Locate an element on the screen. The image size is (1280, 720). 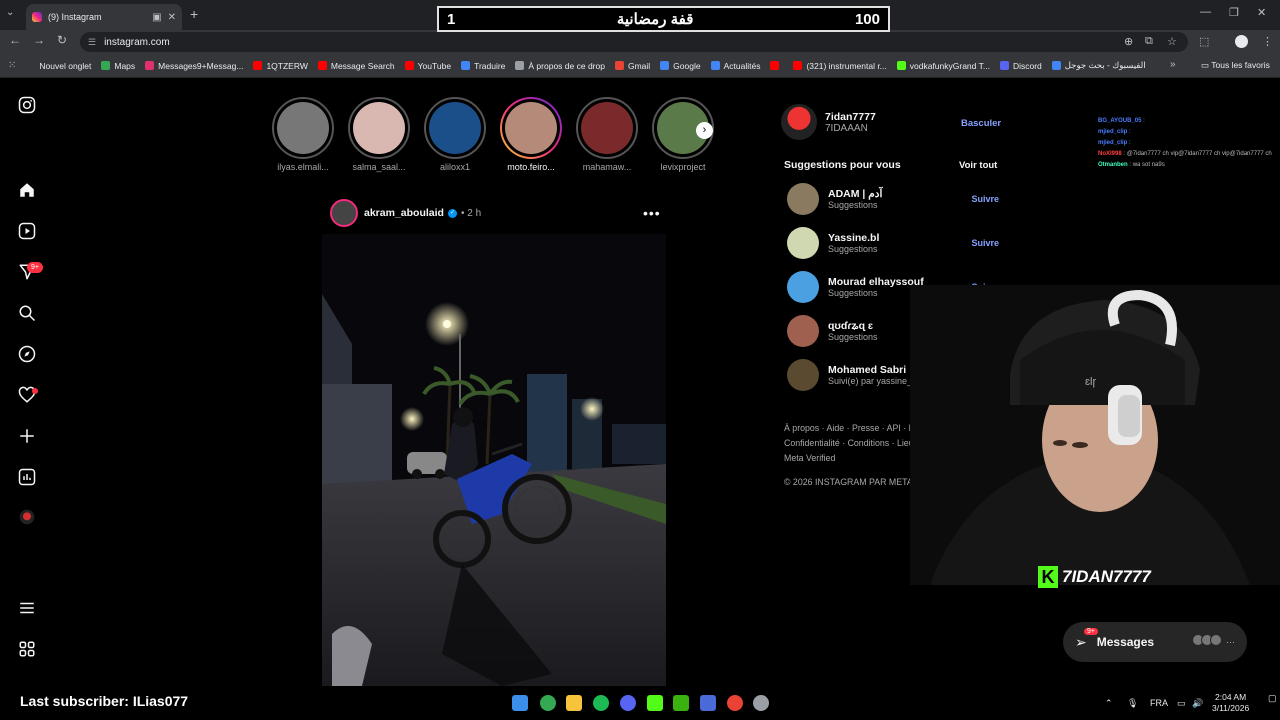
kick-studio-icon is located at coordinates (681, 703).